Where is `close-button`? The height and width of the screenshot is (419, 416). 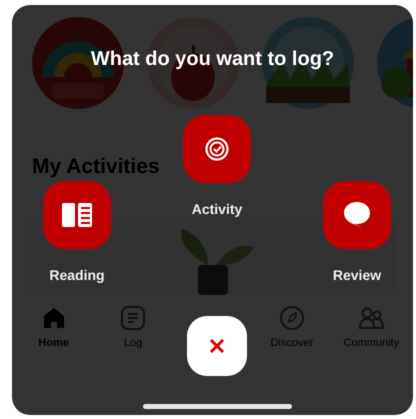
close-button is located at coordinates (217, 346).